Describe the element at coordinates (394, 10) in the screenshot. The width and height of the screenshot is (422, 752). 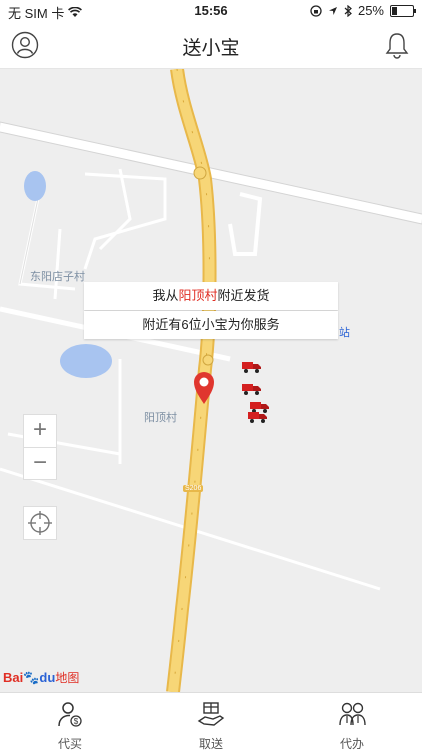
I see `battery-level` at that location.